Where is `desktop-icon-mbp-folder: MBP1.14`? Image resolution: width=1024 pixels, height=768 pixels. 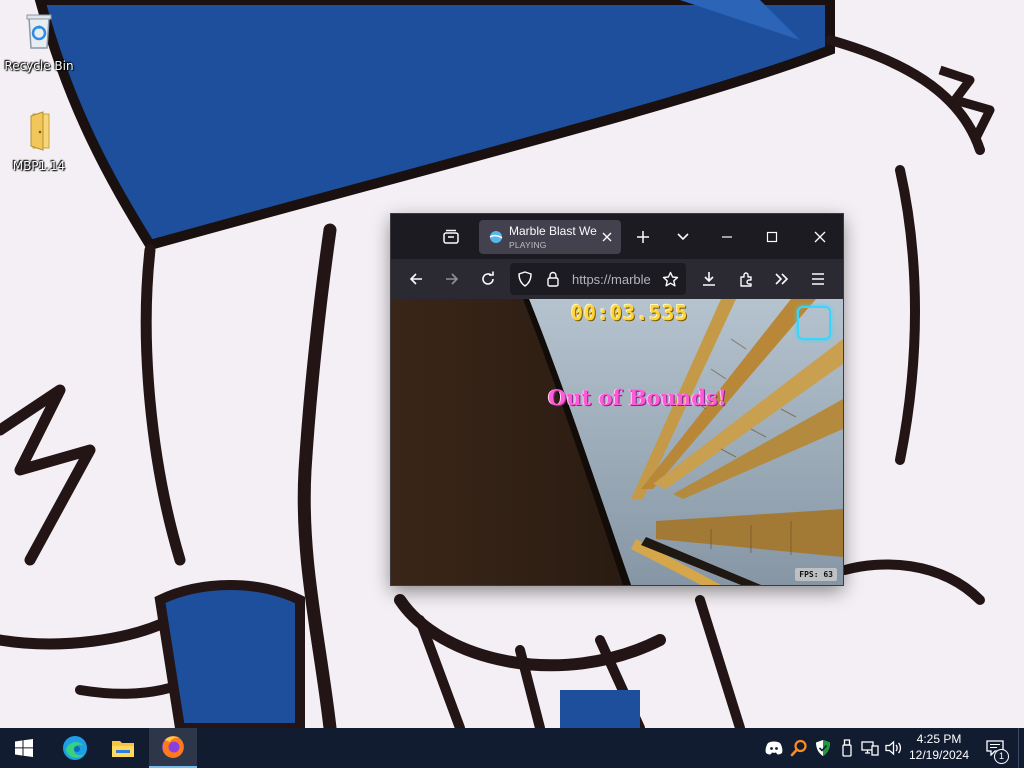 desktop-icon-mbp-folder: MBP1.14 is located at coordinates (39, 140).